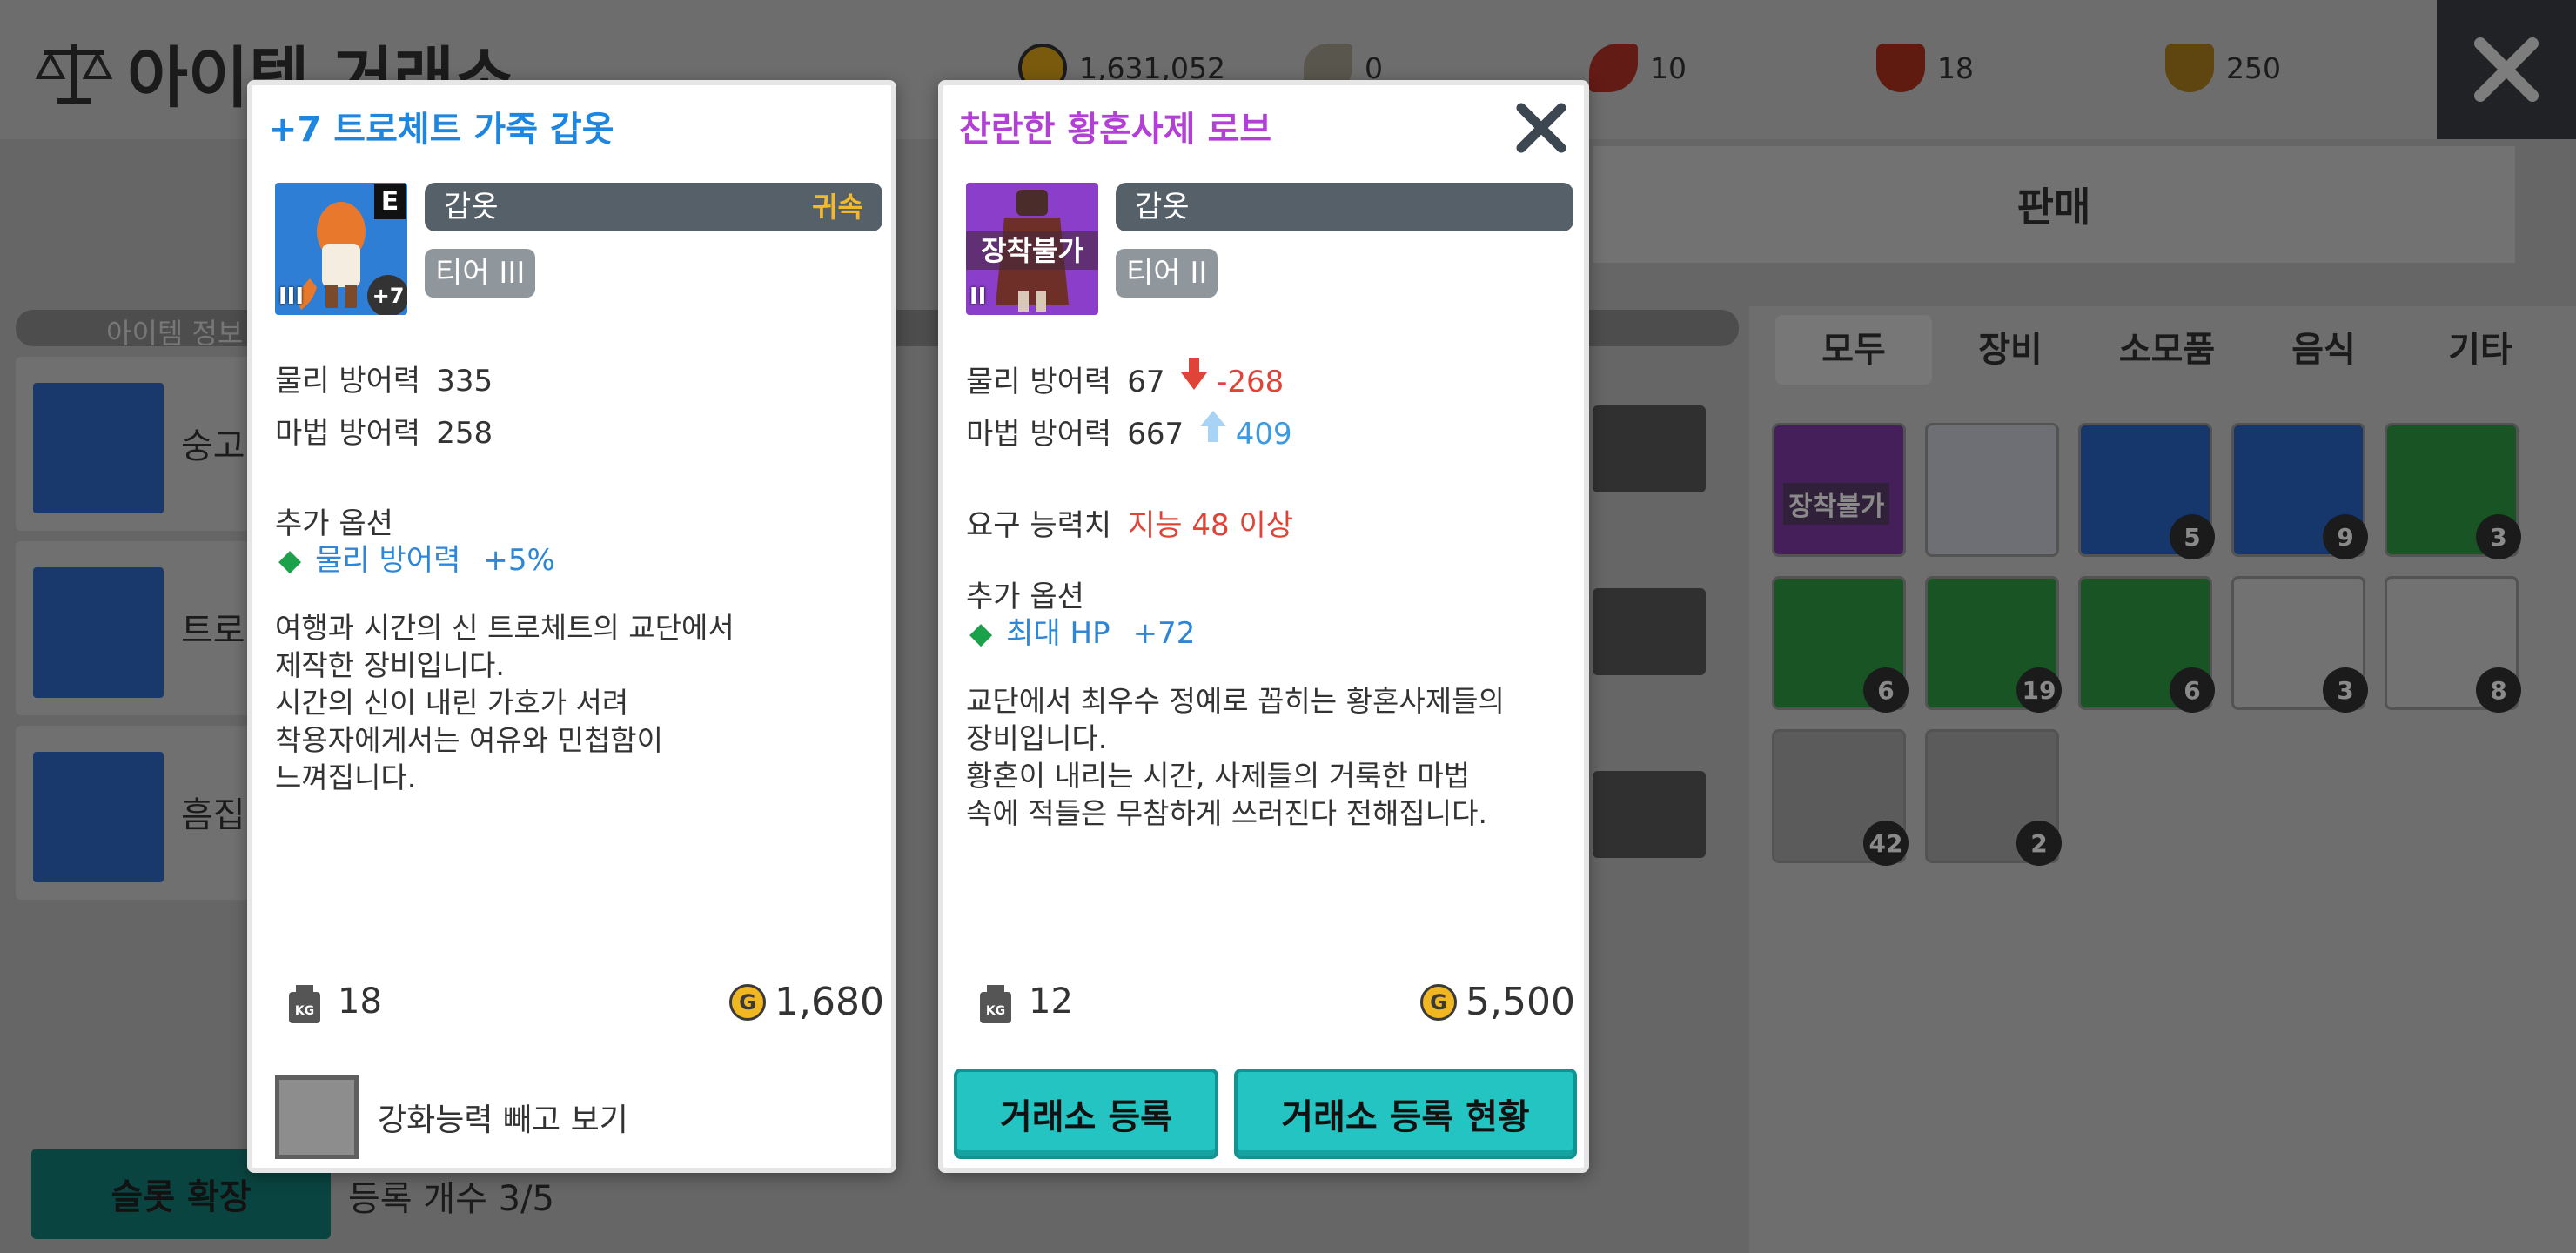 The image size is (2576, 1253). Describe the element at coordinates (806, 1002) in the screenshot. I see `item-price: G 1,680` at that location.